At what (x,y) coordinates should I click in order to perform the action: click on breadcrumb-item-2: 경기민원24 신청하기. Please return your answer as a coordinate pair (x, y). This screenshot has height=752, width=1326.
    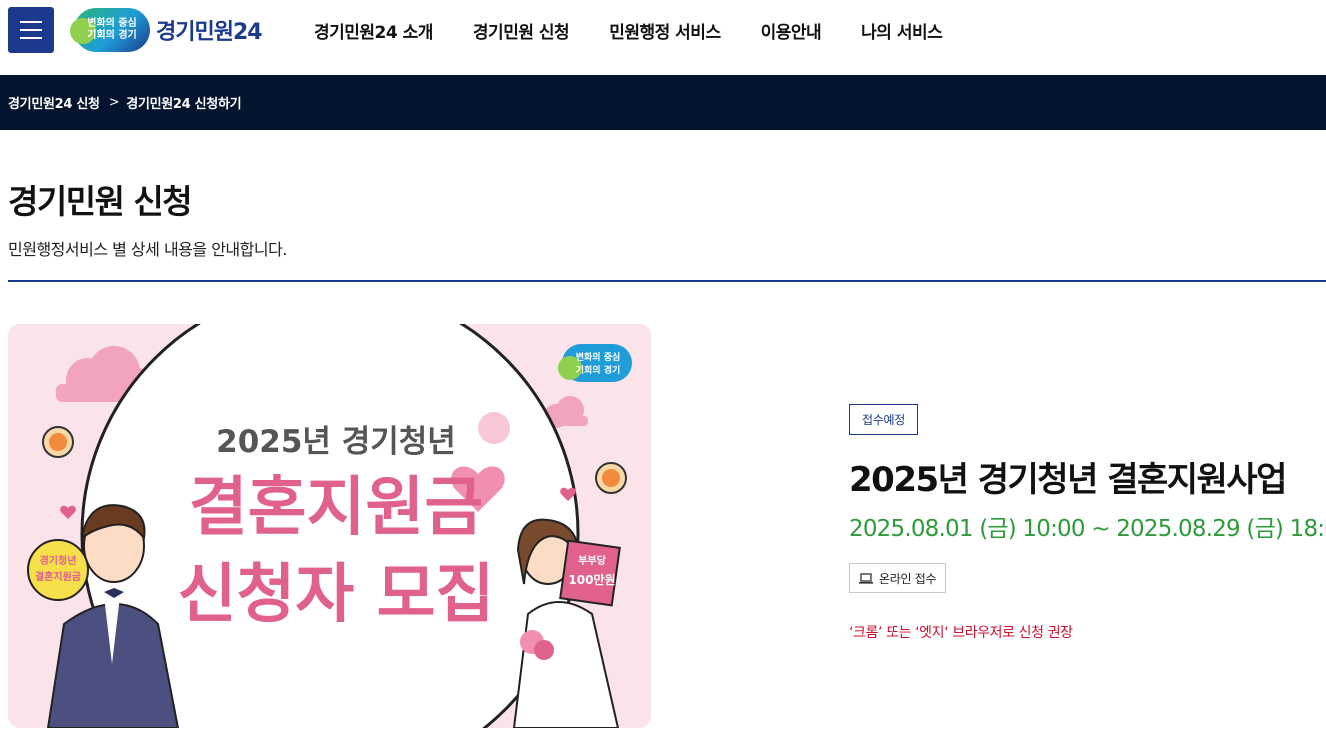
    Looking at the image, I should click on (183, 102).